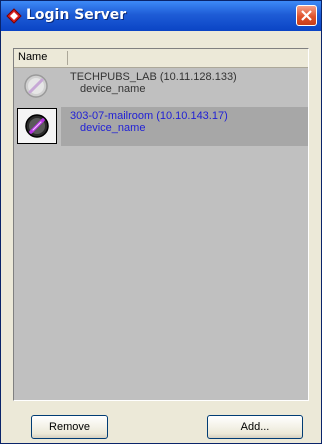  What do you see at coordinates (161, 16) in the screenshot?
I see `title-bar: Login Server` at bounding box center [161, 16].